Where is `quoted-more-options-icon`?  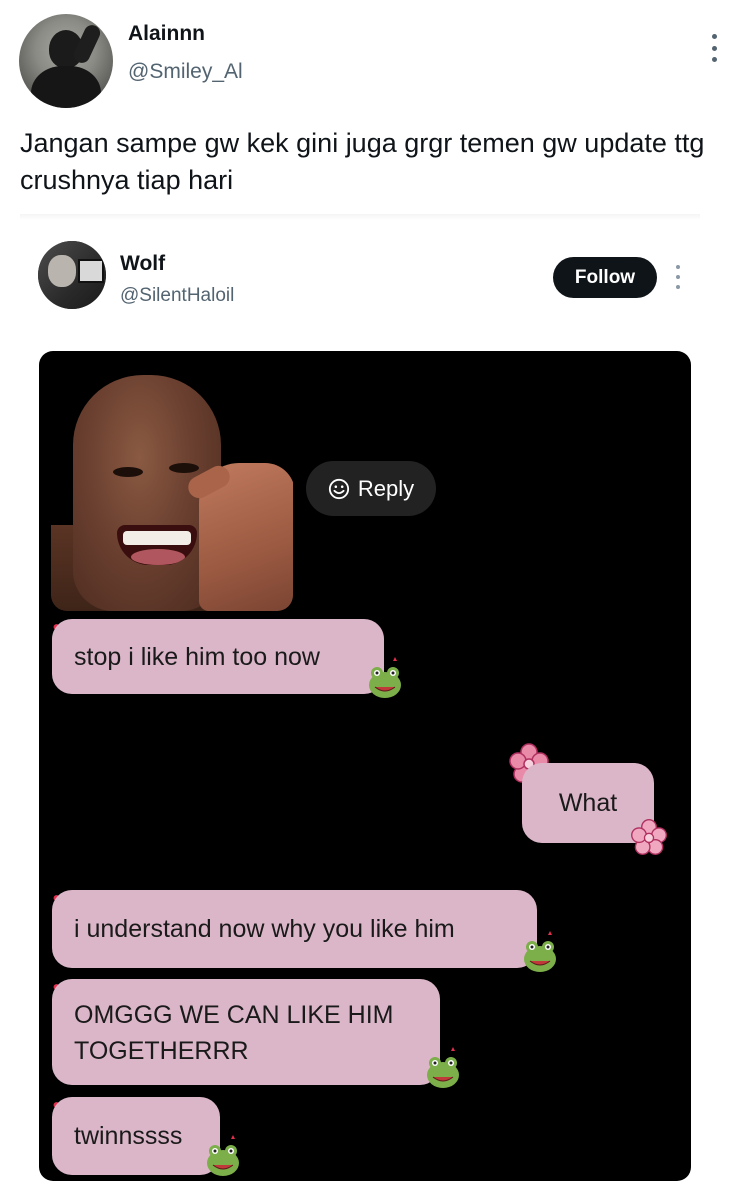
quoted-more-options-icon is located at coordinates (678, 277).